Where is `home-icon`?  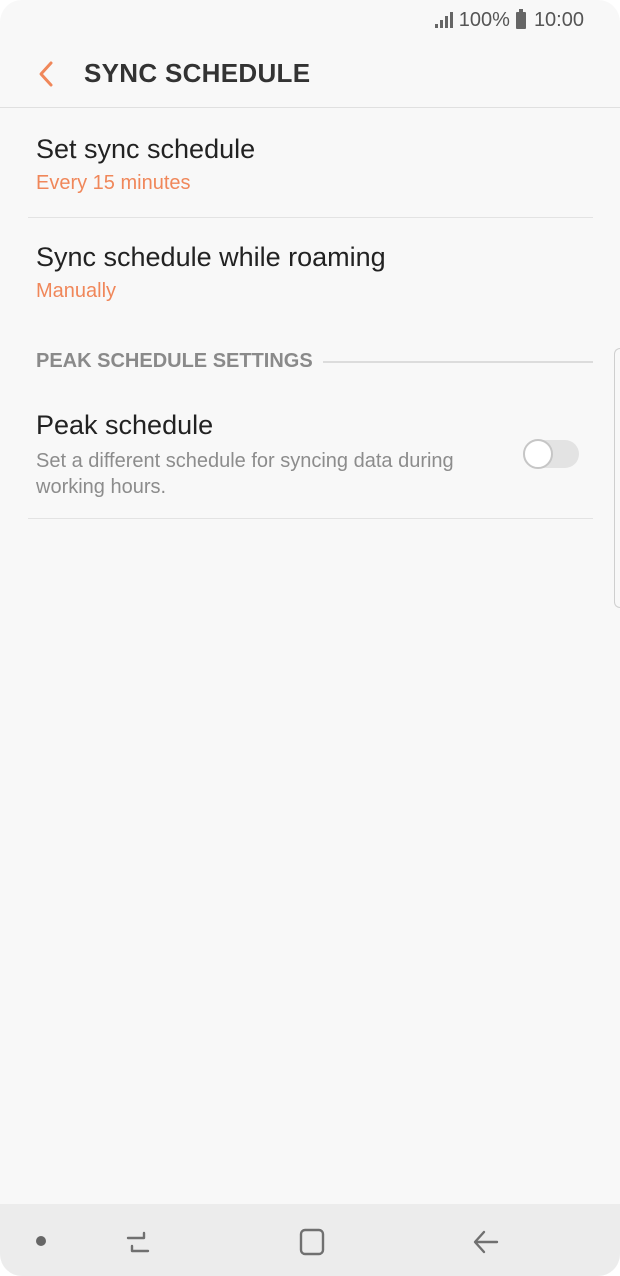 home-icon is located at coordinates (312, 1242).